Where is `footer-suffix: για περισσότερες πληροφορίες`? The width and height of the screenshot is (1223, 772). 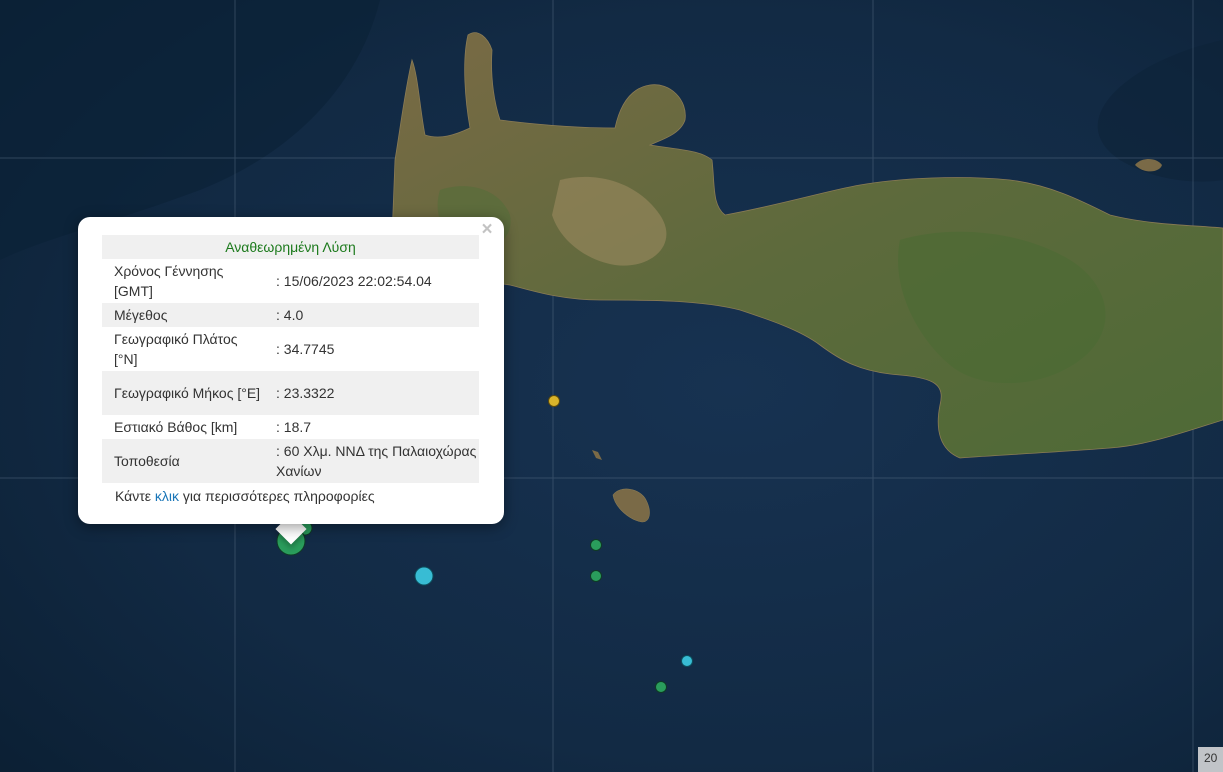 footer-suffix: για περισσότερες πληροφορίες is located at coordinates (277, 496).